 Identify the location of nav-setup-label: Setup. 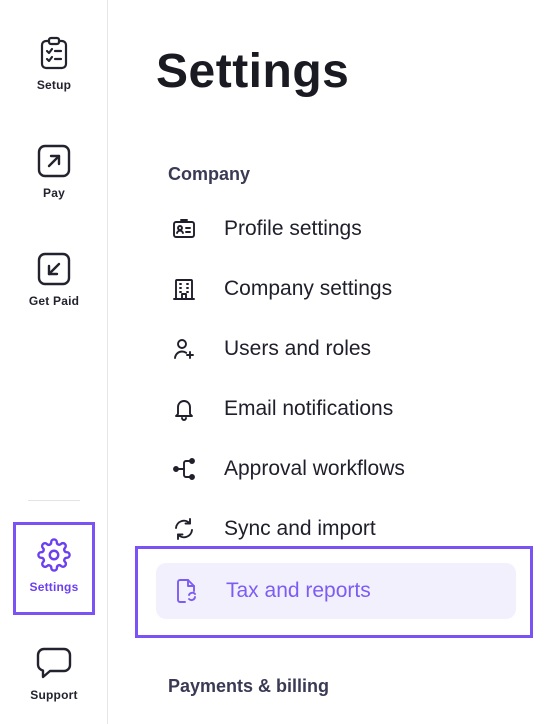
(54, 85).